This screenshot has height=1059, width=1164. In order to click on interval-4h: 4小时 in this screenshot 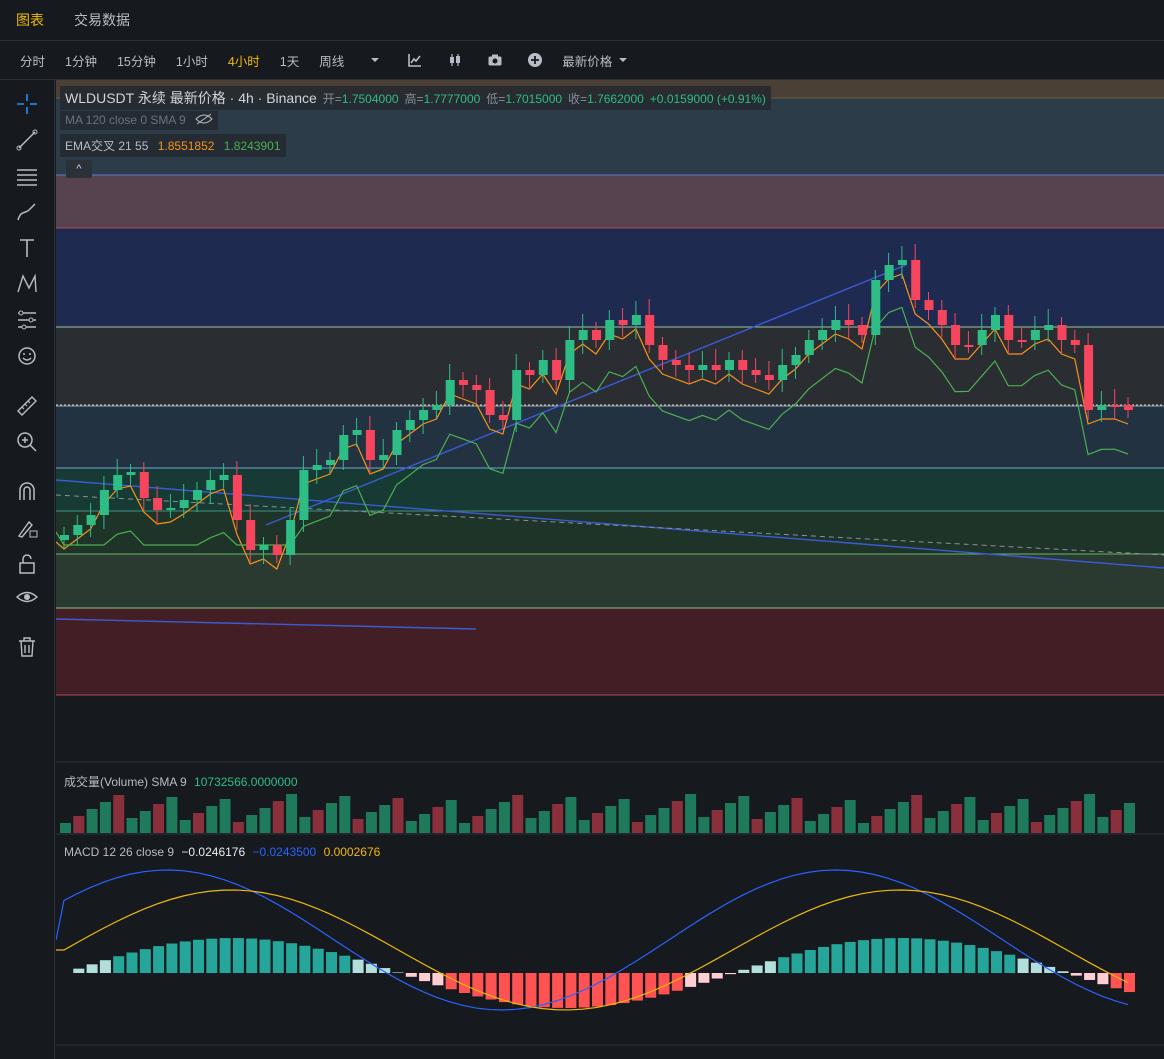, I will do `click(244, 60)`.